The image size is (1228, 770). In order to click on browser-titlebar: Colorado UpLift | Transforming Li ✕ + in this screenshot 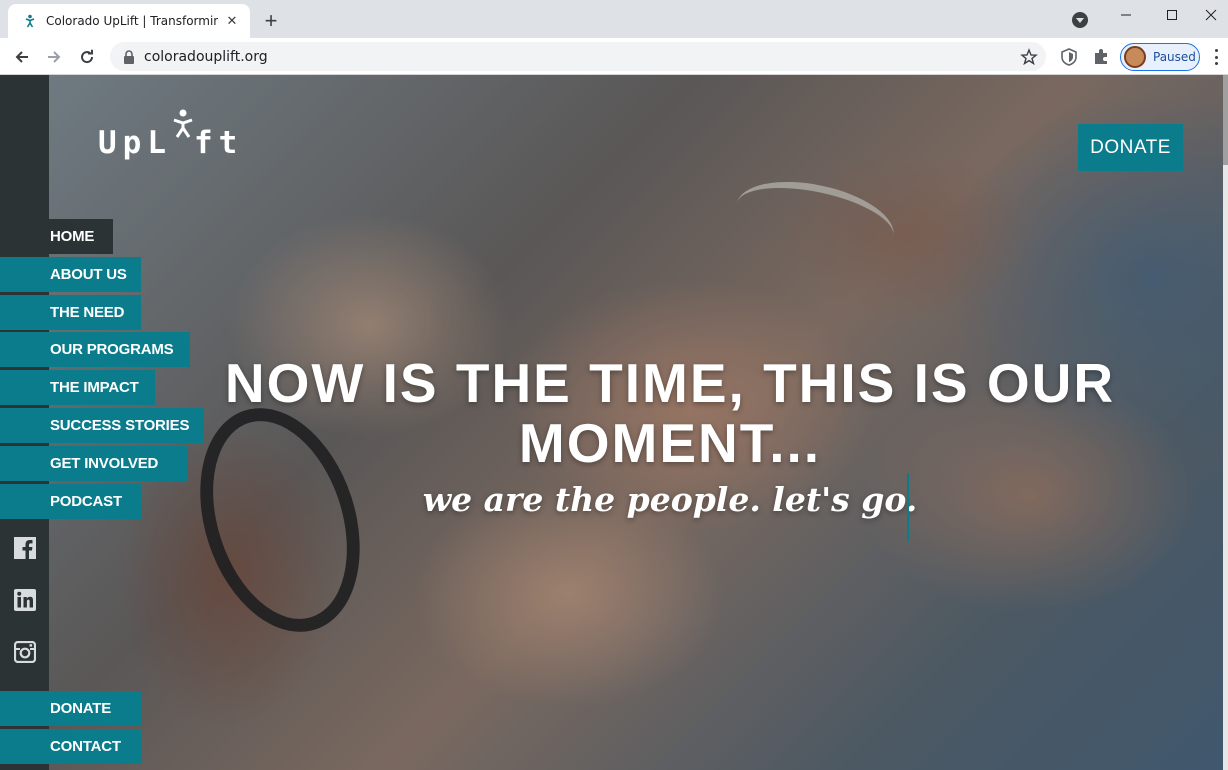, I will do `click(614, 19)`.